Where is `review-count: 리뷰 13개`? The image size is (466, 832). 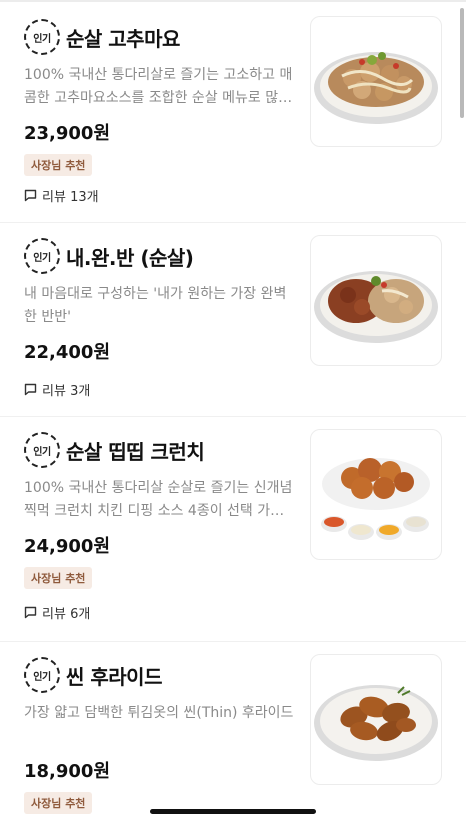 review-count: 리뷰 13개 is located at coordinates (61, 195).